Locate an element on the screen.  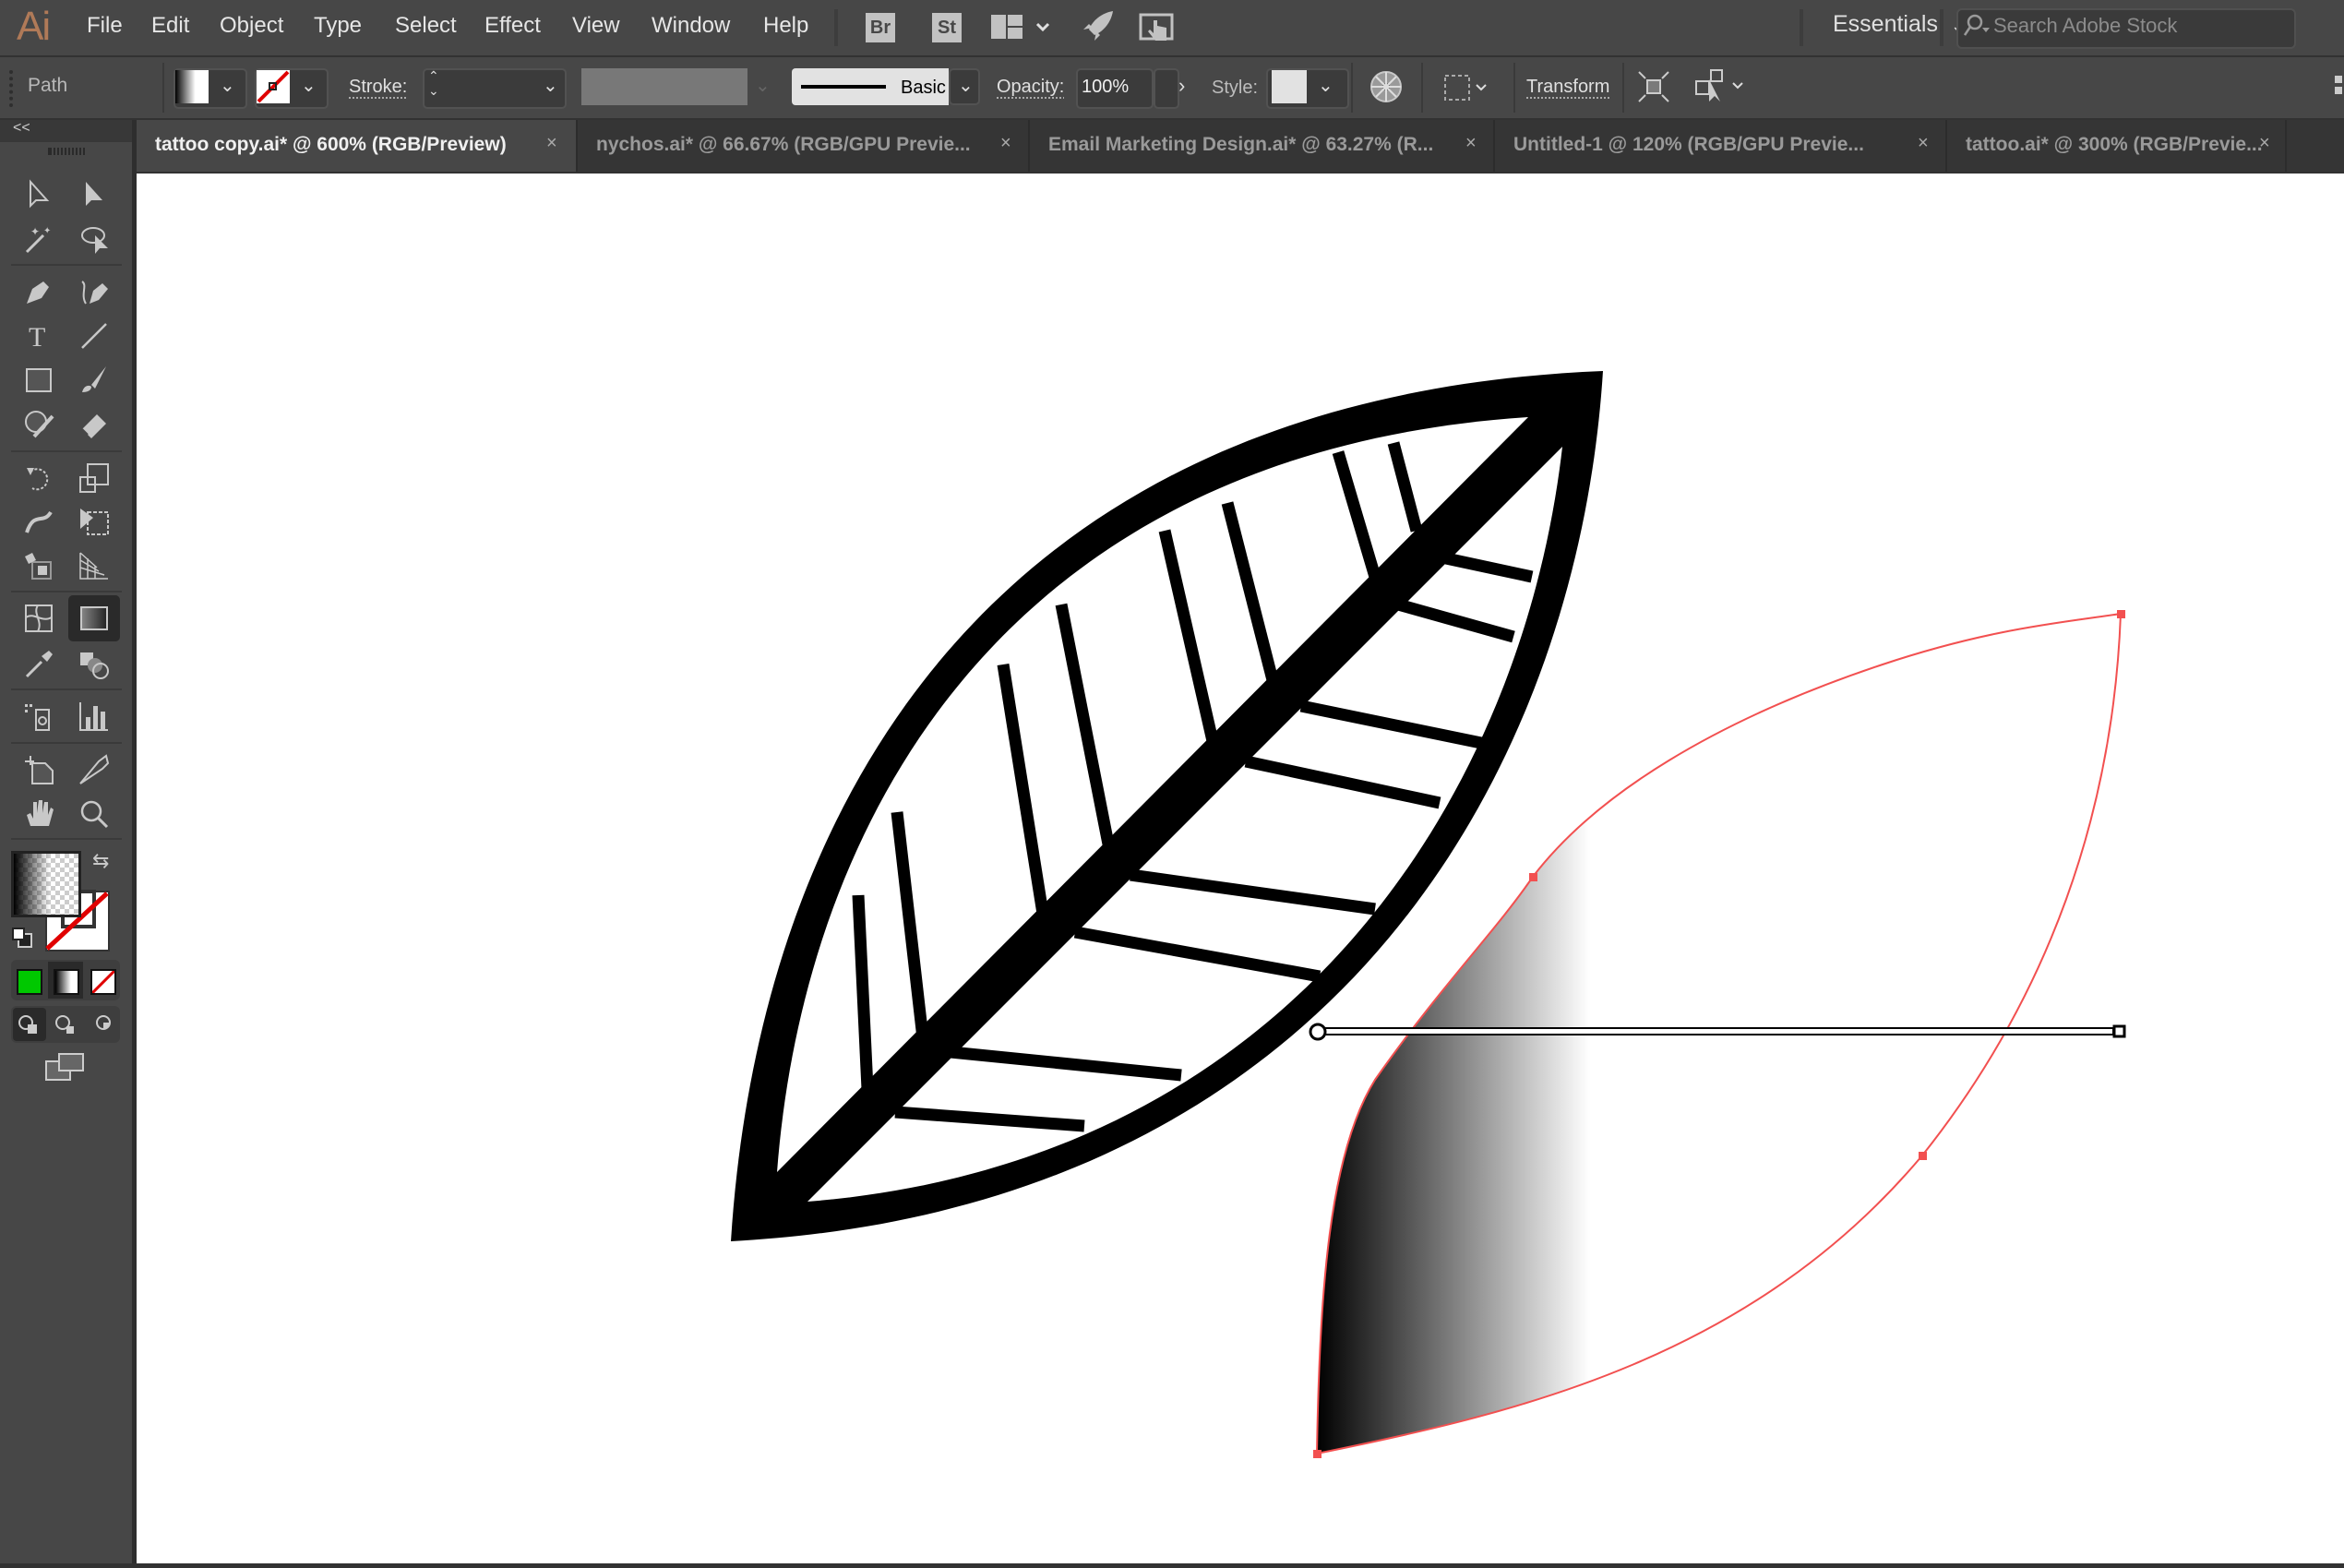
select-similar-objects-icon is located at coordinates (1722, 89).